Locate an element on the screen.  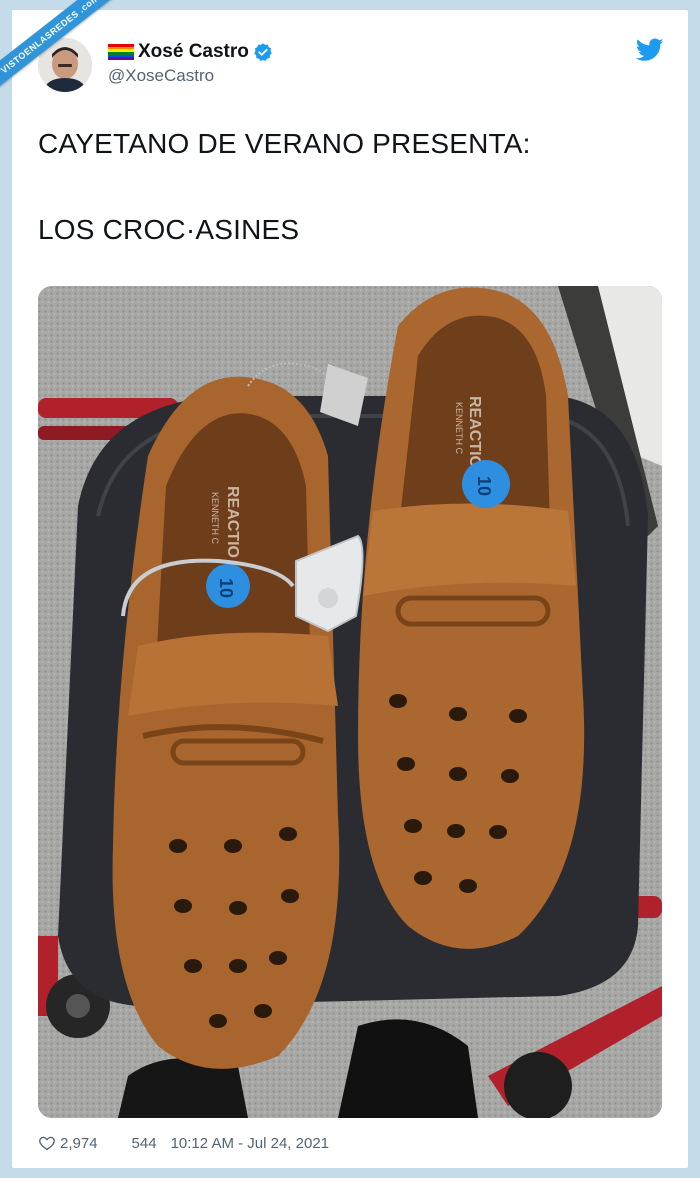
author-name: Xosé Castro is located at coordinates (193, 52).